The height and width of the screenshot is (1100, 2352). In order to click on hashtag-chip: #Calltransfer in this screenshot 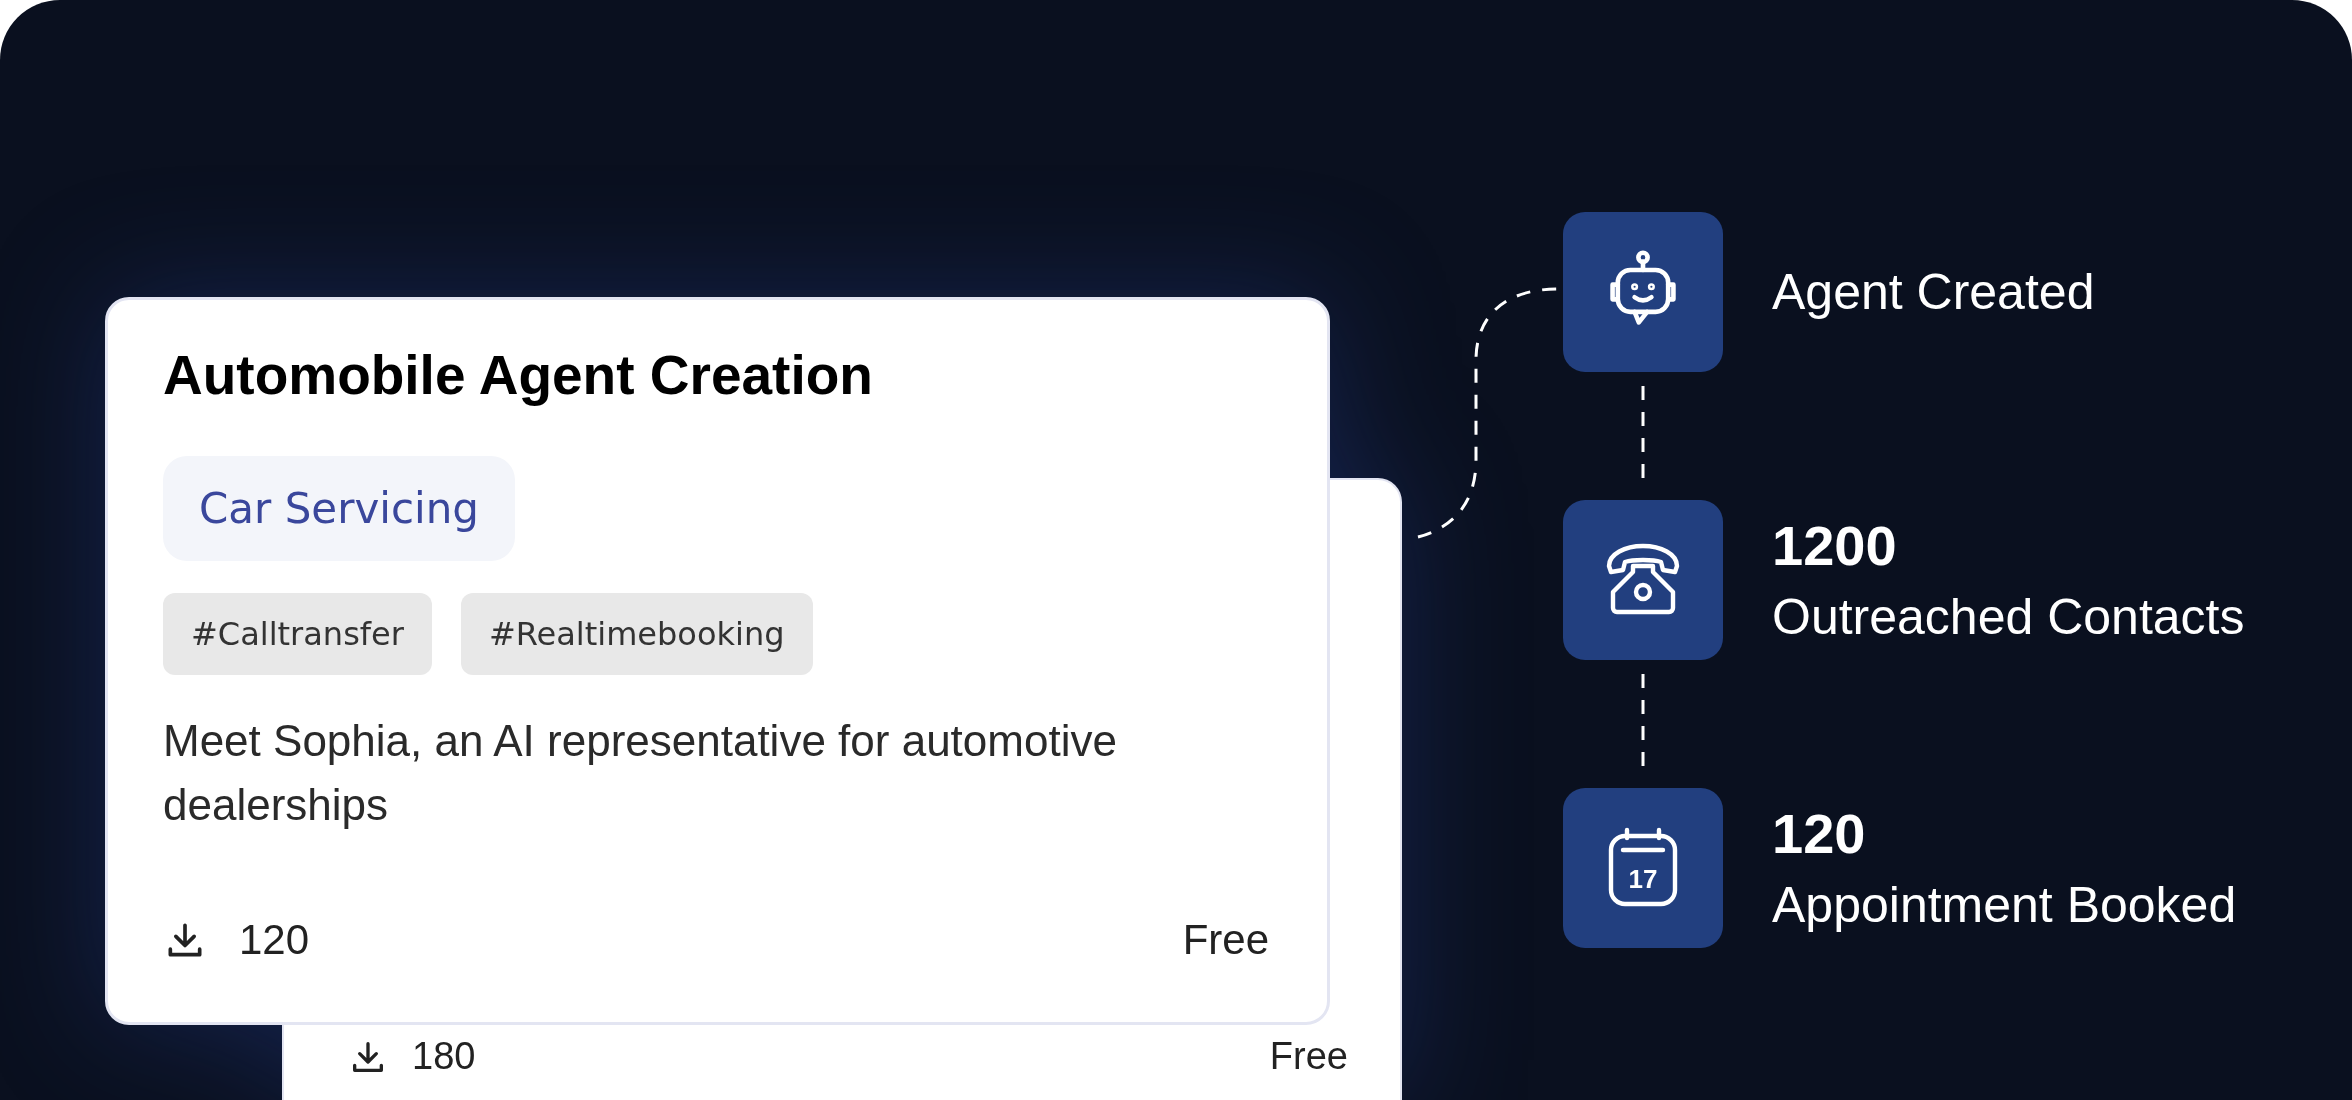, I will do `click(297, 634)`.